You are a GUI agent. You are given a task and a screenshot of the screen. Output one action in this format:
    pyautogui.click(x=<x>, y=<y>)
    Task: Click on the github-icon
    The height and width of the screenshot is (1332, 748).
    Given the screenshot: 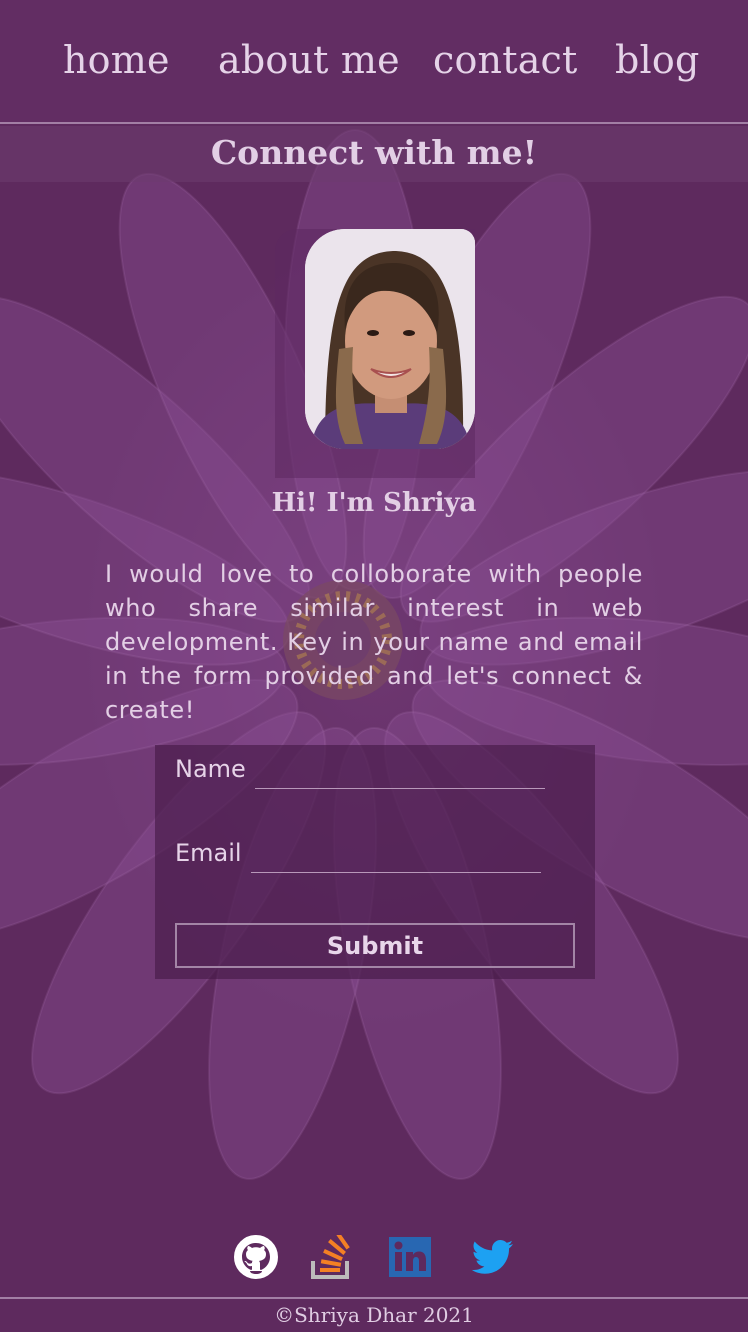 What is the action you would take?
    pyautogui.click(x=256, y=1257)
    